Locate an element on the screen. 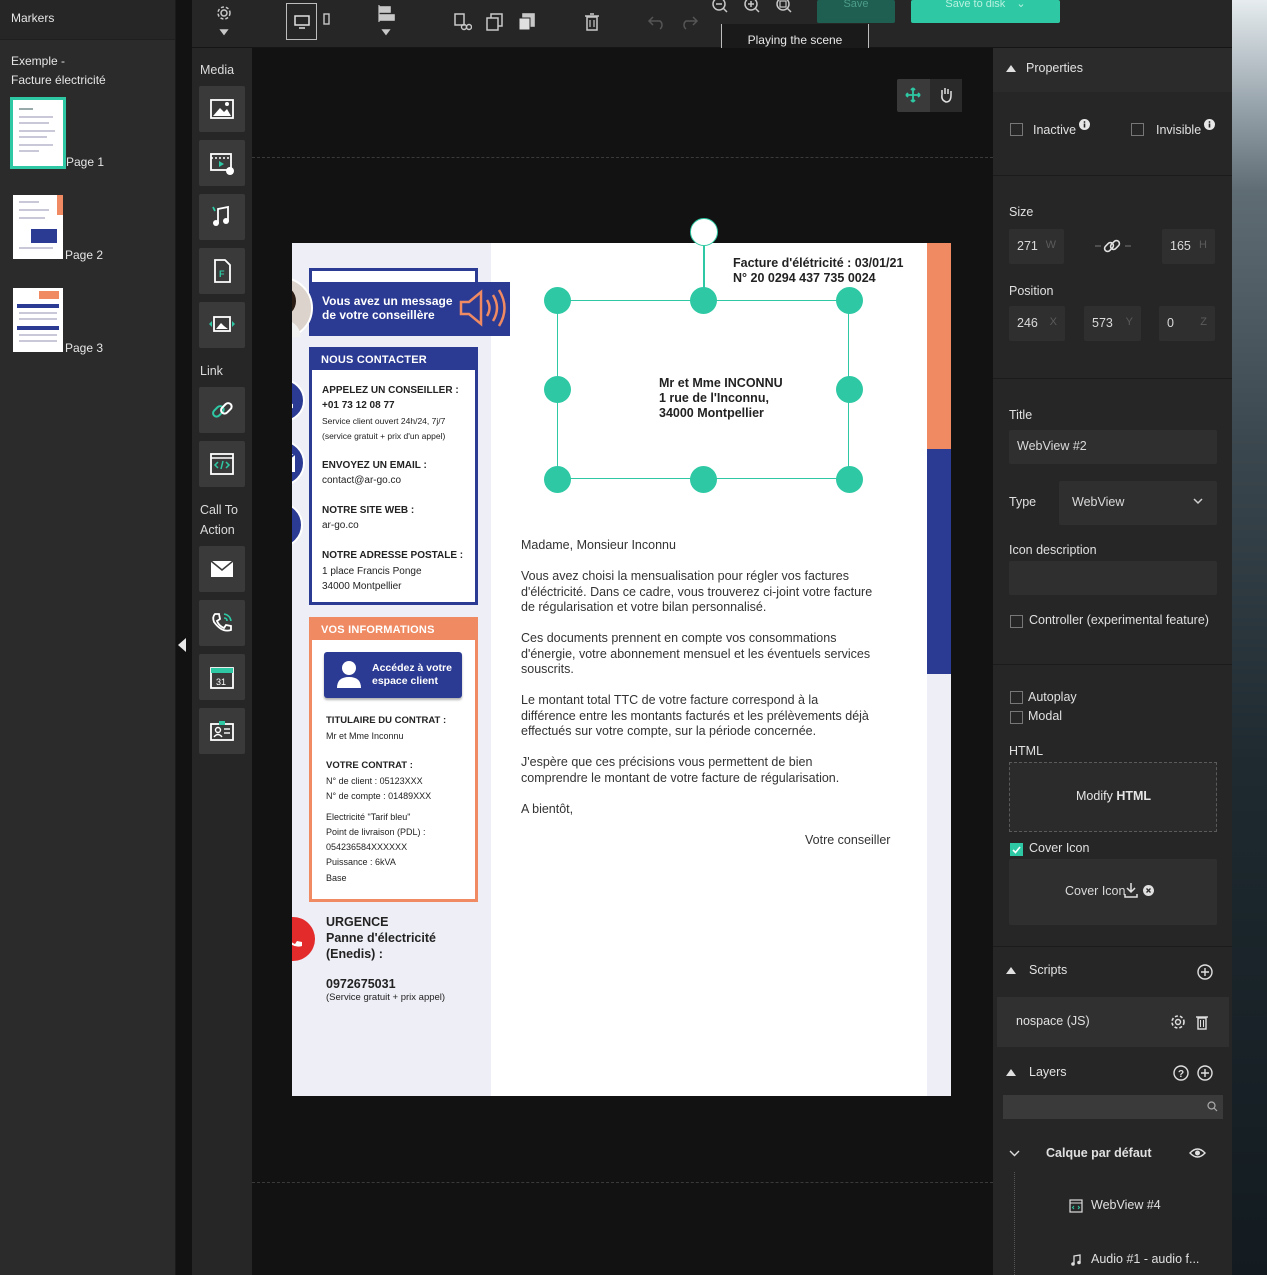  pan-mode-button is located at coordinates (946, 95).